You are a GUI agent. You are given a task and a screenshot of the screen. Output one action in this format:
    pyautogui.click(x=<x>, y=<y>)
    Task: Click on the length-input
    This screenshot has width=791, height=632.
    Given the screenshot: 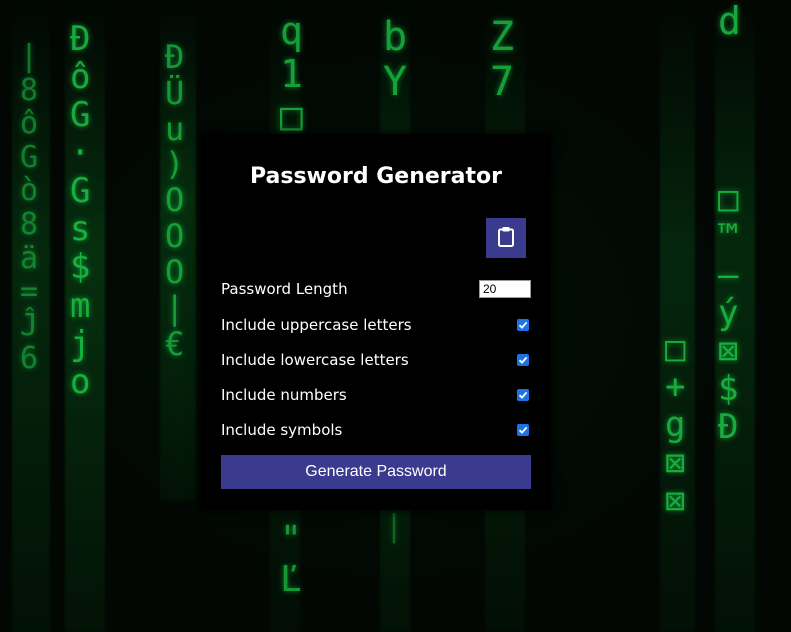 What is the action you would take?
    pyautogui.click(x=505, y=289)
    